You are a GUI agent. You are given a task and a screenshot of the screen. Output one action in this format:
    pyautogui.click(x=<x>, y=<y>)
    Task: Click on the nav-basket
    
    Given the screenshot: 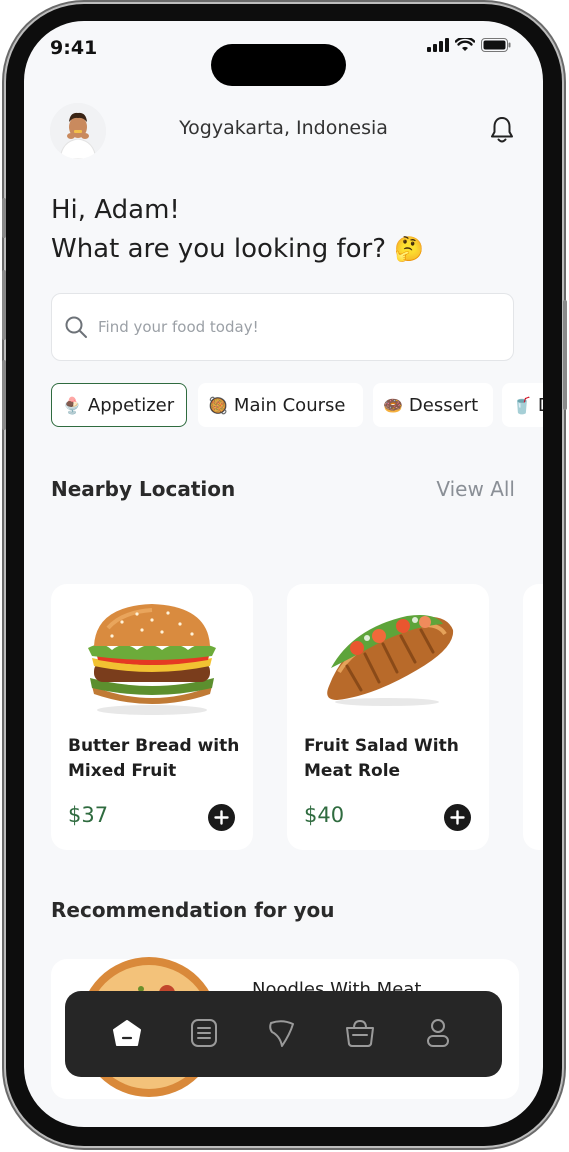 What is the action you would take?
    pyautogui.click(x=360, y=1033)
    